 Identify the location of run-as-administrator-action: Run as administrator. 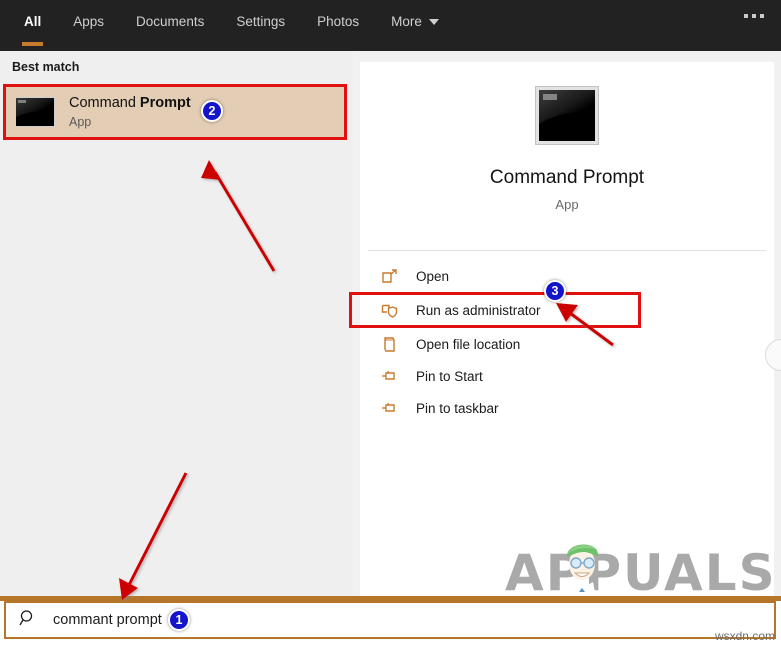
(495, 310).